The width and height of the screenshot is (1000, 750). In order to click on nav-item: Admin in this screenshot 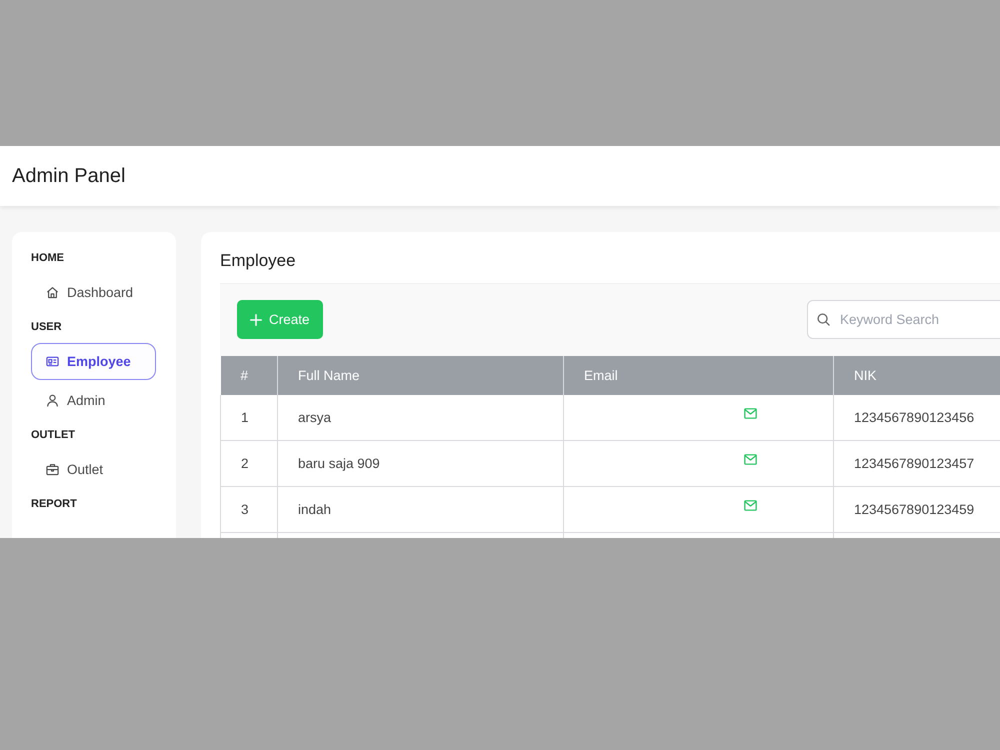, I will do `click(93, 400)`.